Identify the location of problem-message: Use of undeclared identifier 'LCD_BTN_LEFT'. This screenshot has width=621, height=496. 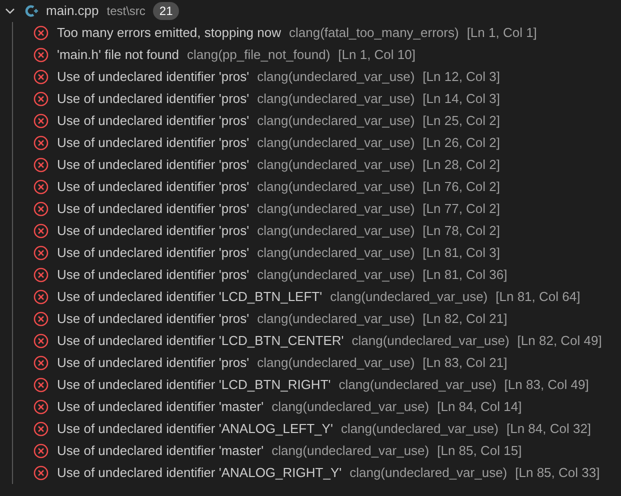
(189, 297).